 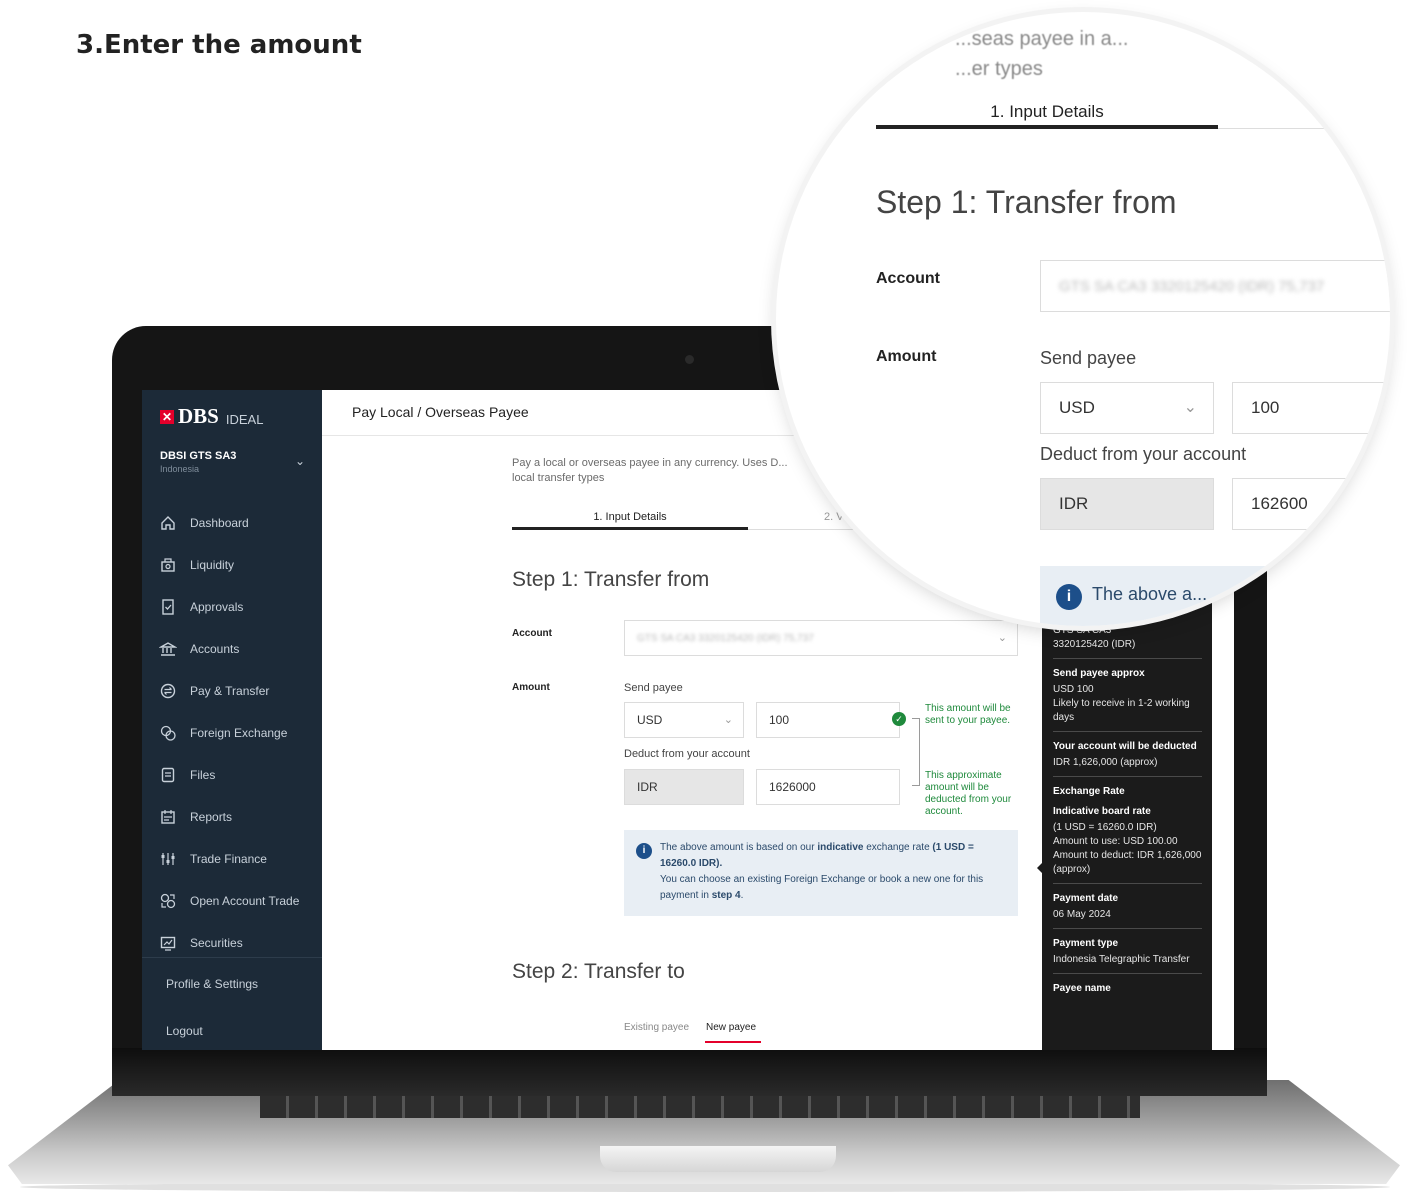 I want to click on magnified-deduct-amount-input: 162600, so click(x=1311, y=504).